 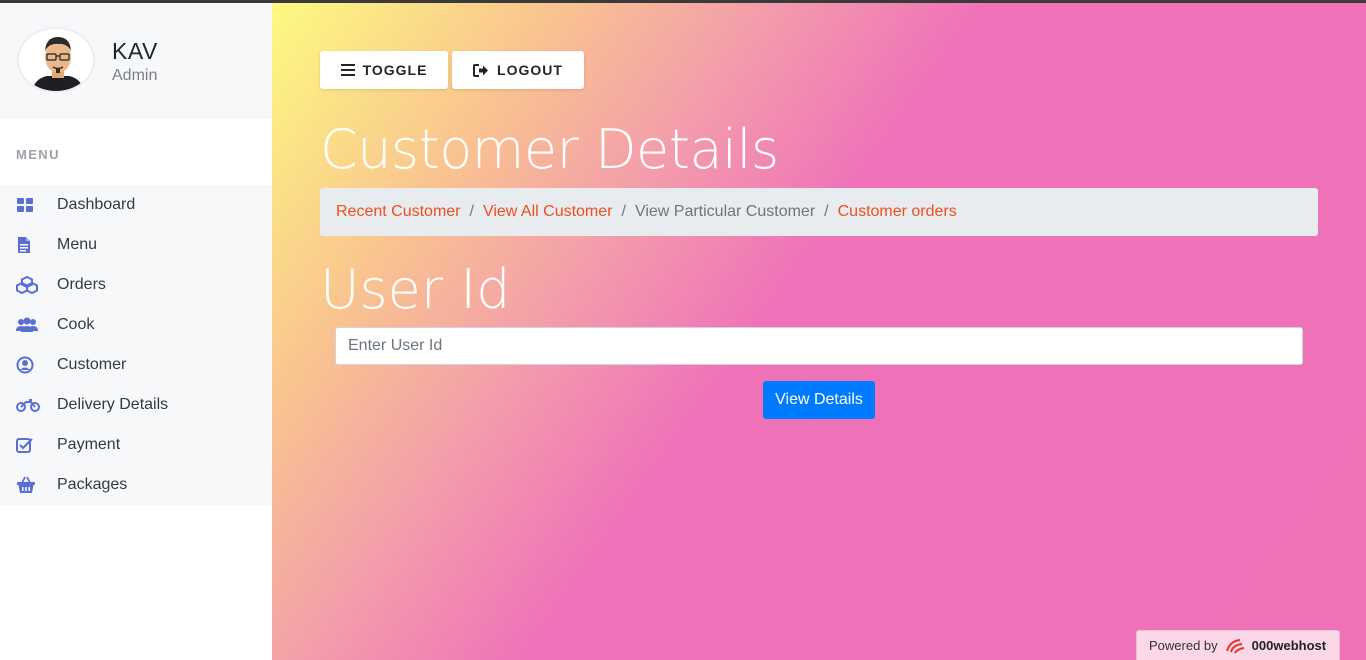 I want to click on motorcycle-icon, so click(x=28, y=405).